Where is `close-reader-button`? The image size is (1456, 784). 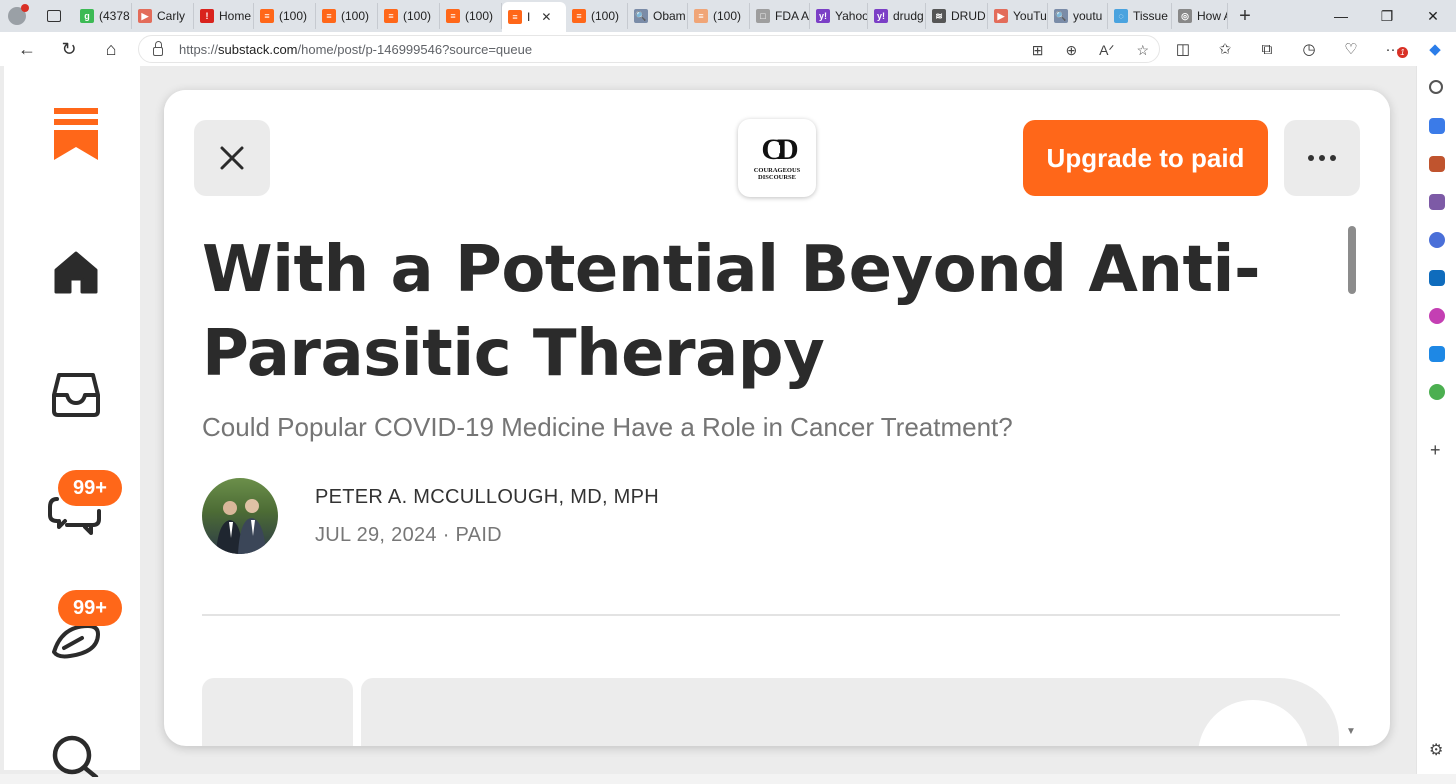
close-reader-button is located at coordinates (232, 158).